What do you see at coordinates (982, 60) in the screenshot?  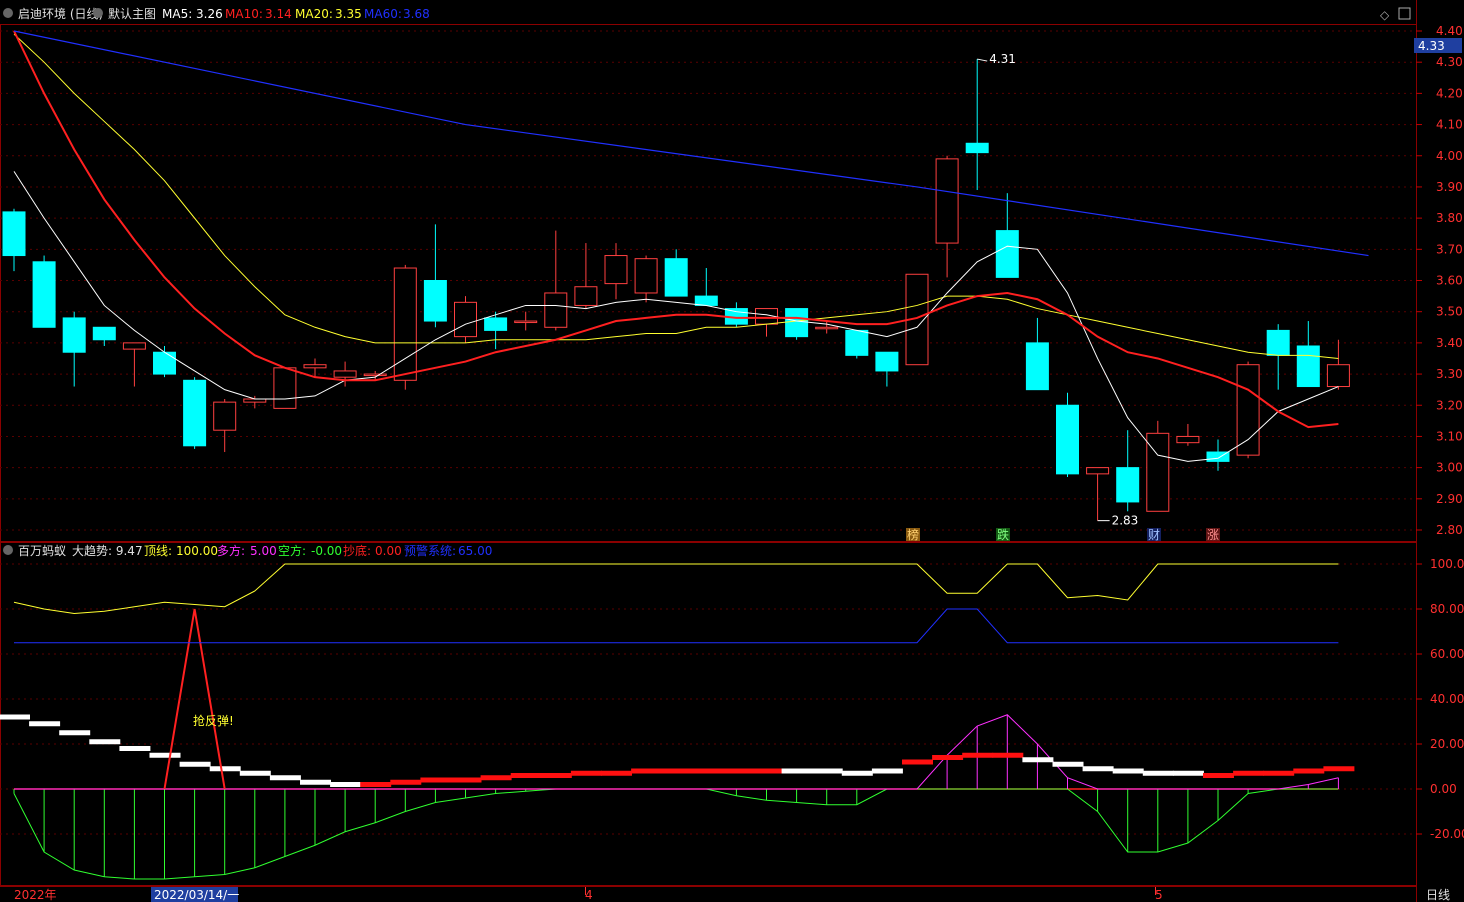 I see `high-pointer` at bounding box center [982, 60].